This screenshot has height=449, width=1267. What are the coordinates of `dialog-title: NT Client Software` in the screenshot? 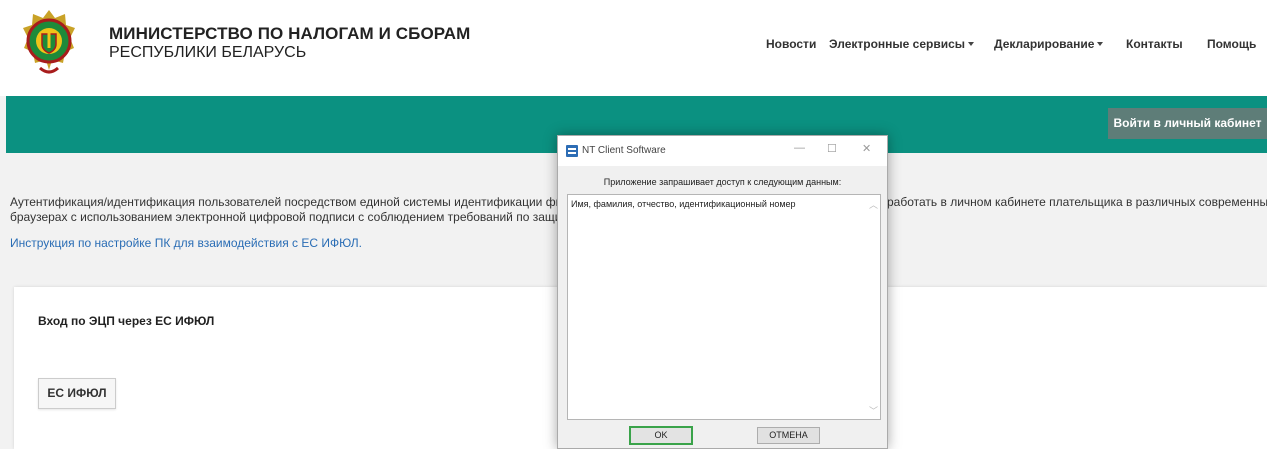 It's located at (624, 150).